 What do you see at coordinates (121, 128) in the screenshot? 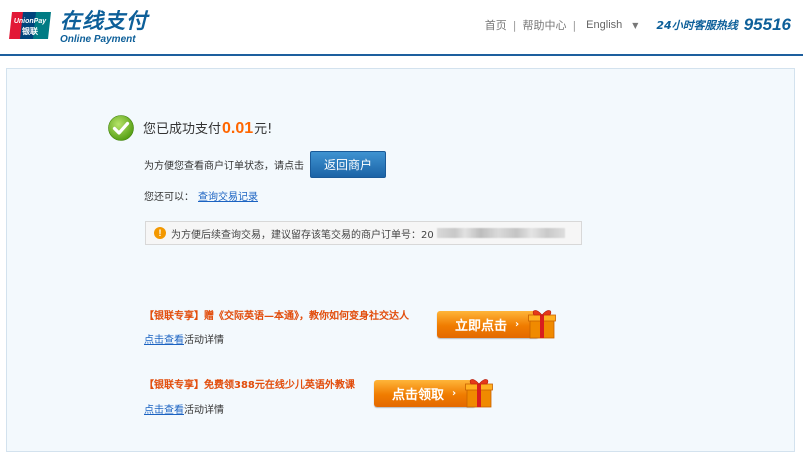
I see `success-check-icon` at bounding box center [121, 128].